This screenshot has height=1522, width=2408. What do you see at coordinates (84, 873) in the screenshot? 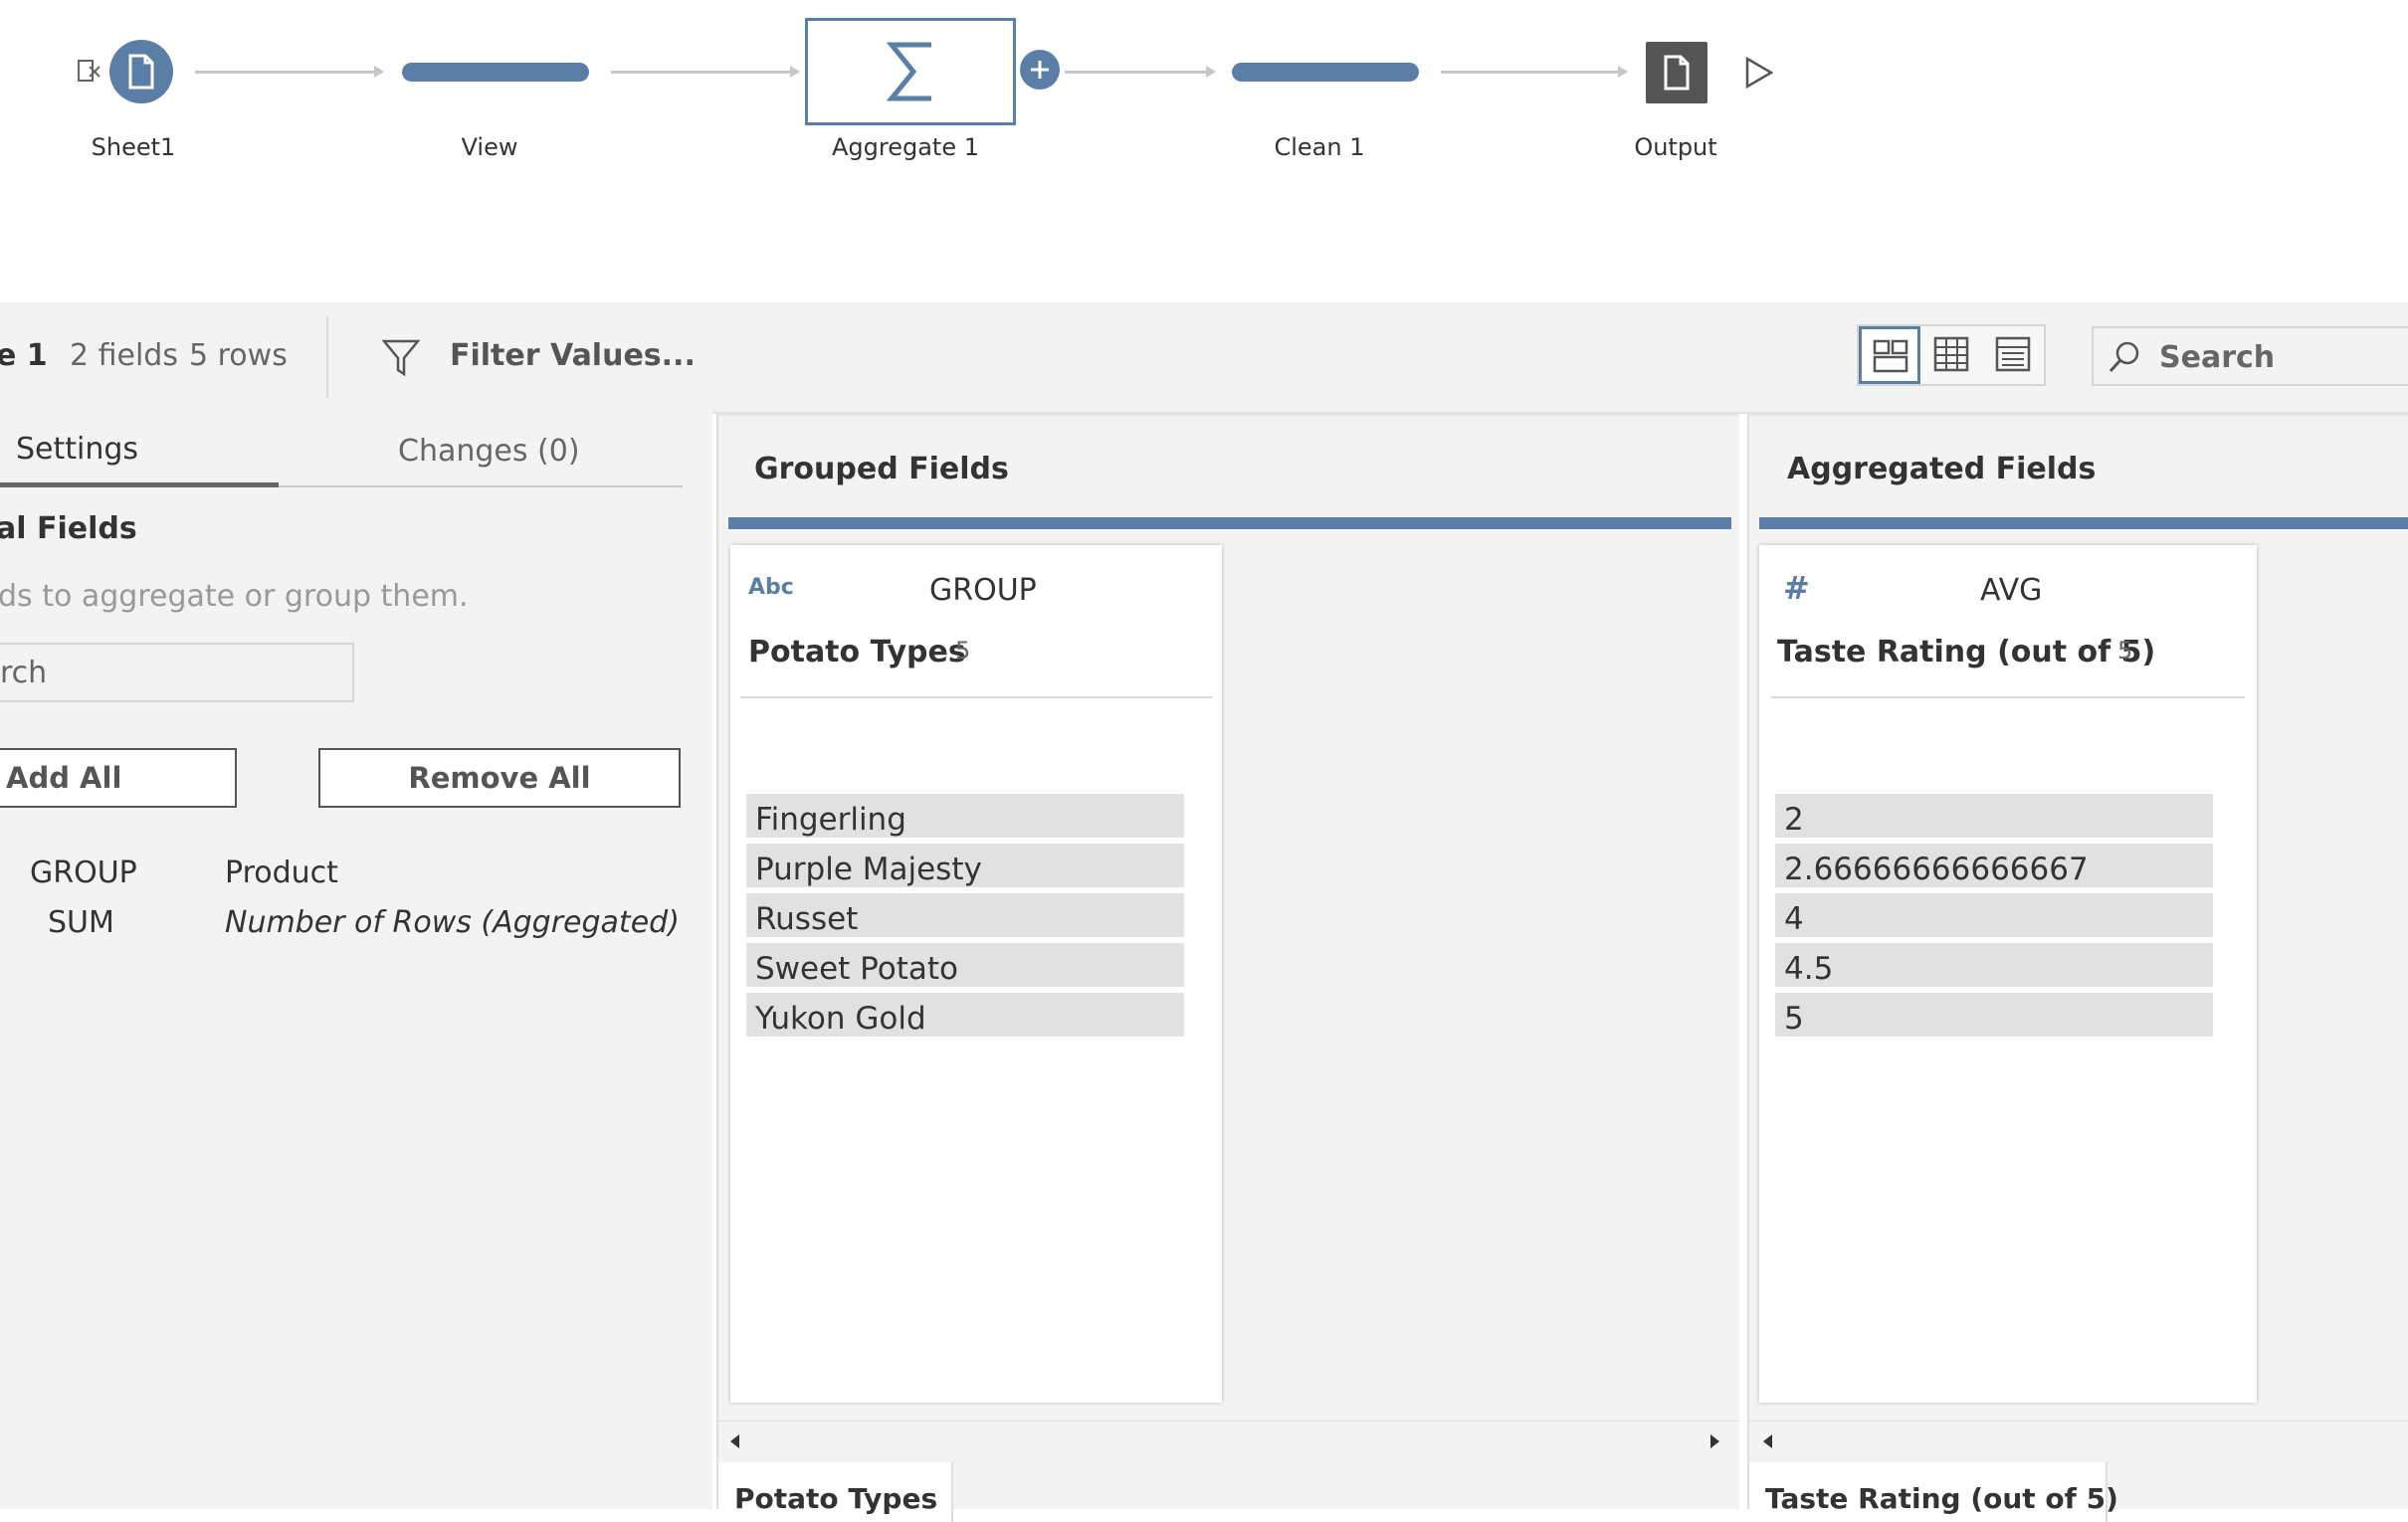
I see `field-aggregation: GROUP` at bounding box center [84, 873].